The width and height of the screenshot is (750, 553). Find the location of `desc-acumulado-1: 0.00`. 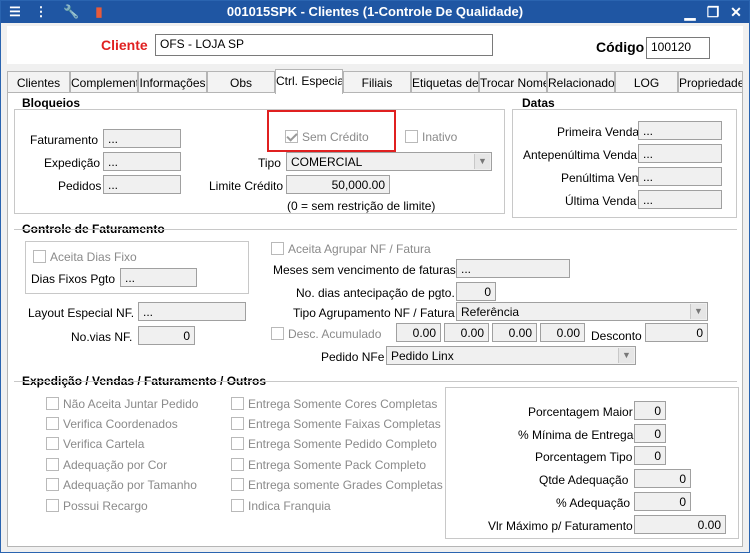

desc-acumulado-1: 0.00 is located at coordinates (418, 332).